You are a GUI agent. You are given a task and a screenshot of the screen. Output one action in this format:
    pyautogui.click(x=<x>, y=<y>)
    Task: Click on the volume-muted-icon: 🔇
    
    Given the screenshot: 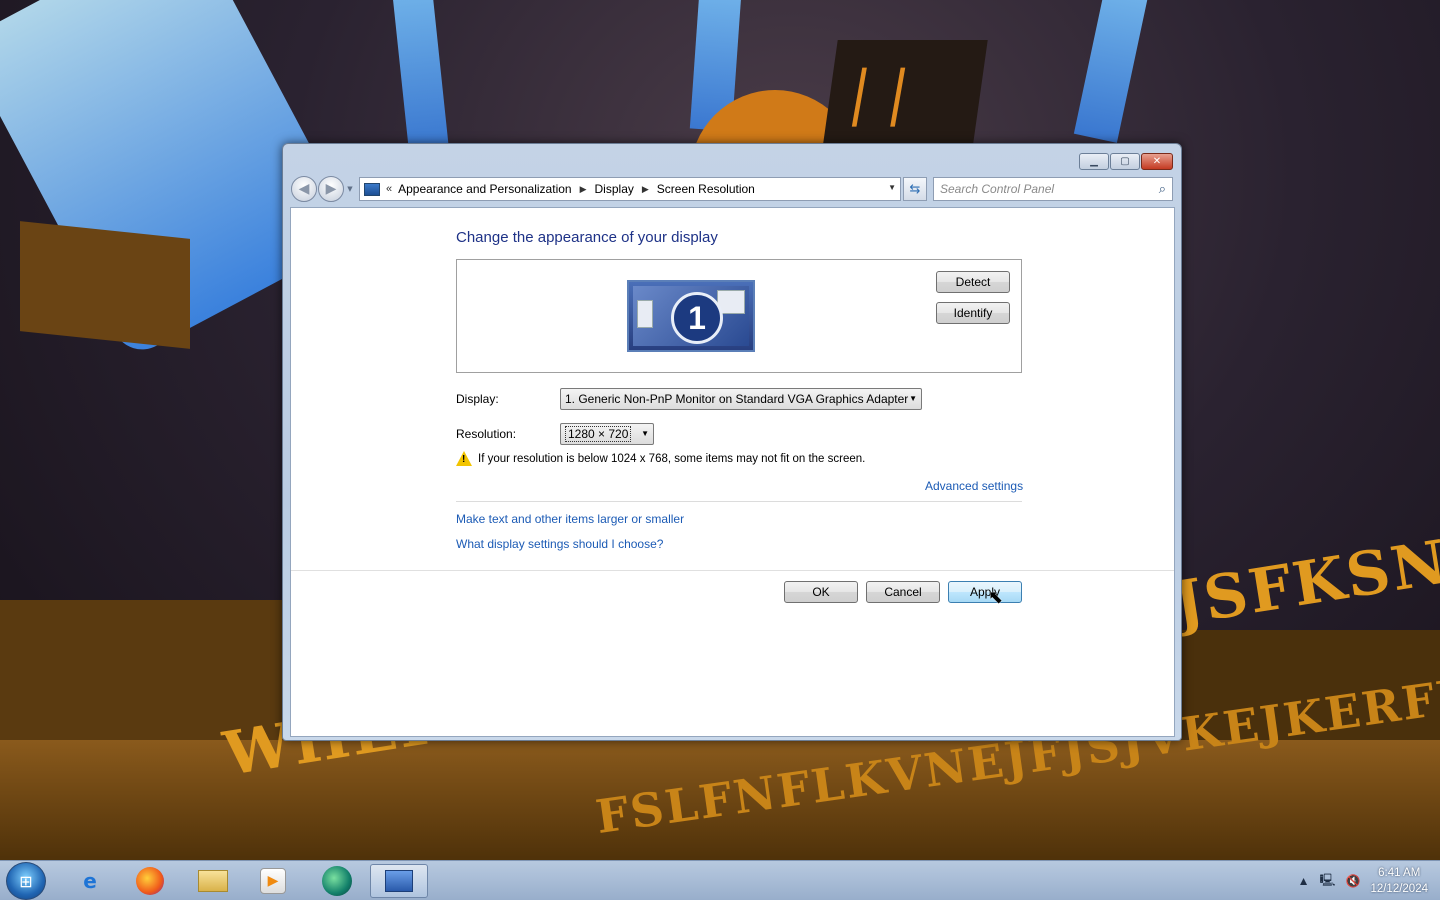 What is the action you would take?
    pyautogui.click(x=1352, y=881)
    